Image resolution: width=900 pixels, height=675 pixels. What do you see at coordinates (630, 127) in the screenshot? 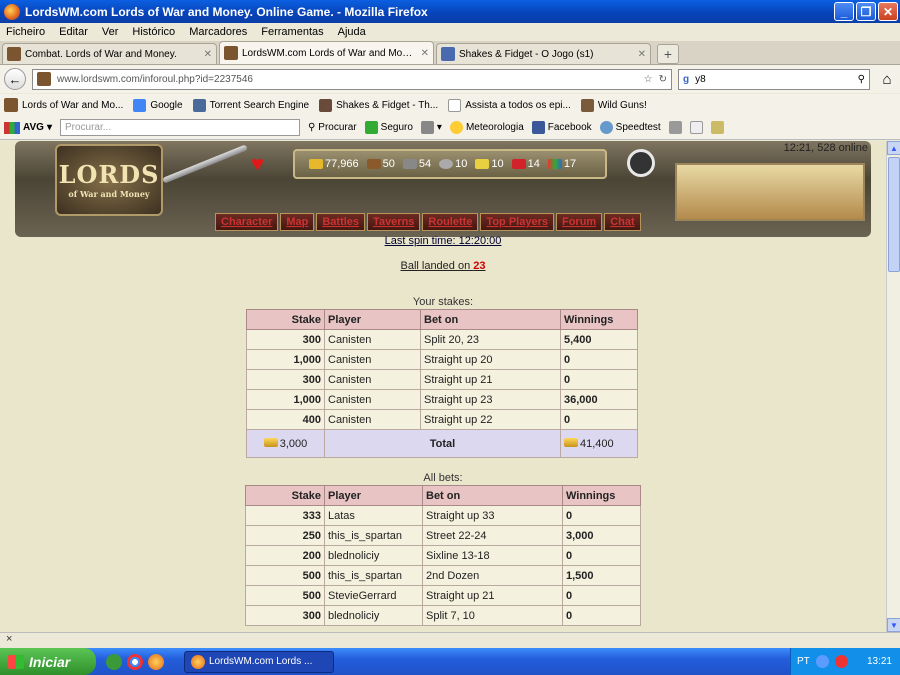
I see `speedtest-button: Speedtest` at bounding box center [630, 127].